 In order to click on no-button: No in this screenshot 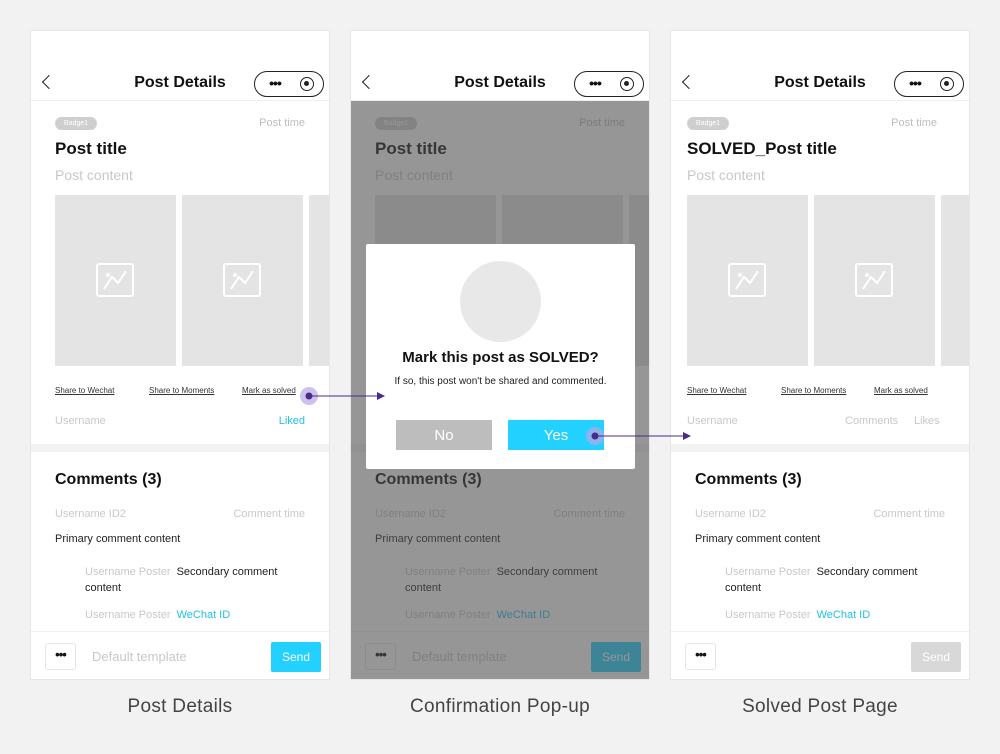, I will do `click(444, 435)`.